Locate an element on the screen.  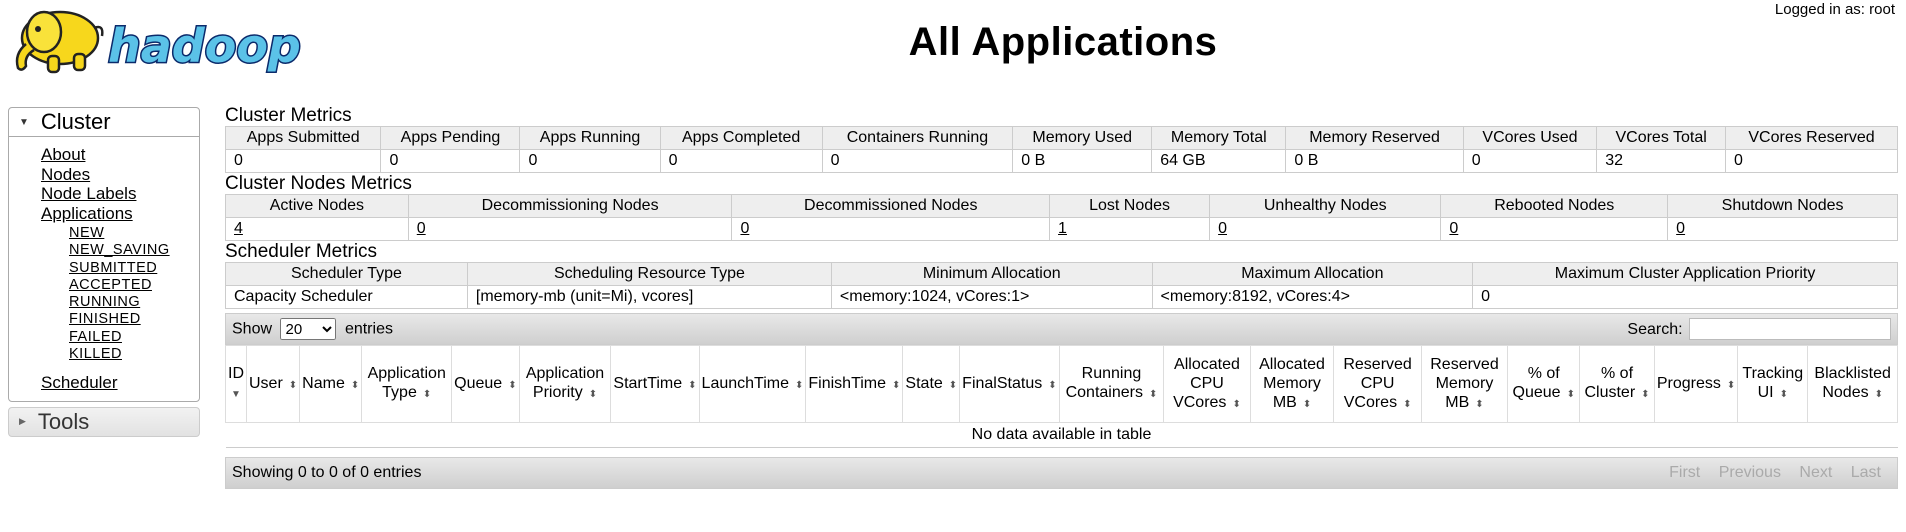
nav-state-running: RUNNING is located at coordinates (134, 302).